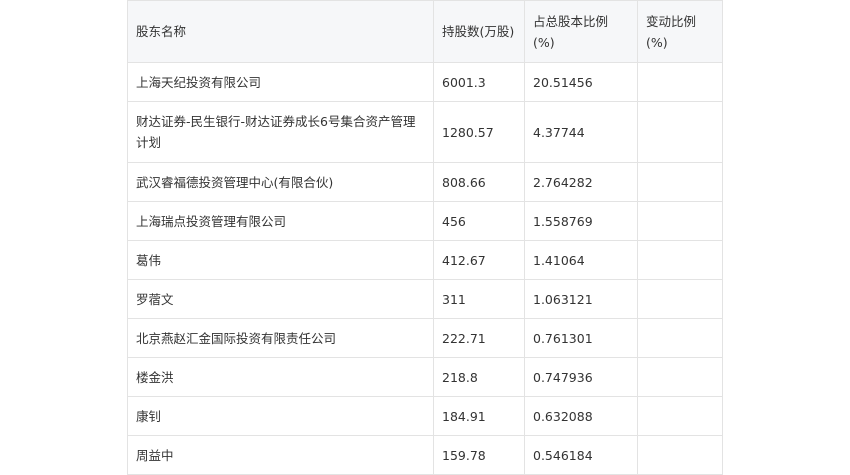  I want to click on cell-shareholder-name: 葛伟, so click(280, 260).